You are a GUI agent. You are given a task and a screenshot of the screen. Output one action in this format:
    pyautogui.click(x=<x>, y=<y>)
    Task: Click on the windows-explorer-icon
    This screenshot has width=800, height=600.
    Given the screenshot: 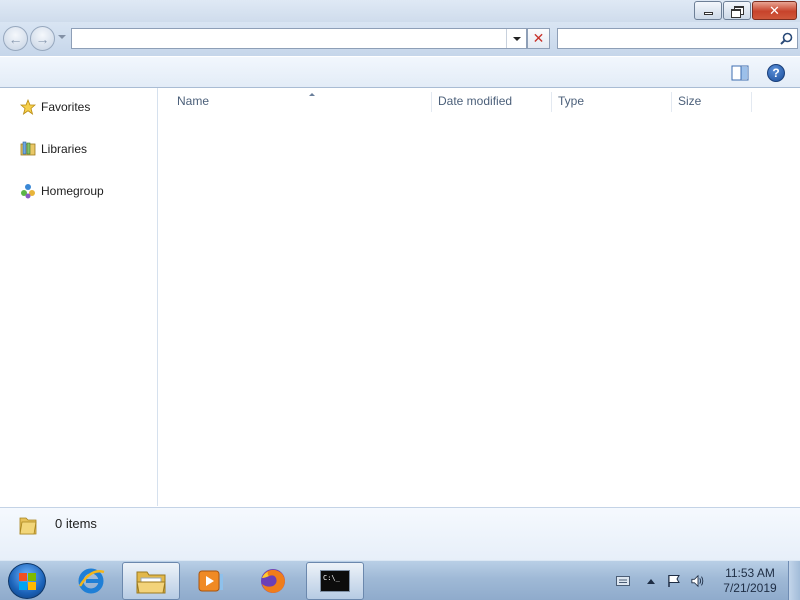 What is the action you would take?
    pyautogui.click(x=151, y=582)
    